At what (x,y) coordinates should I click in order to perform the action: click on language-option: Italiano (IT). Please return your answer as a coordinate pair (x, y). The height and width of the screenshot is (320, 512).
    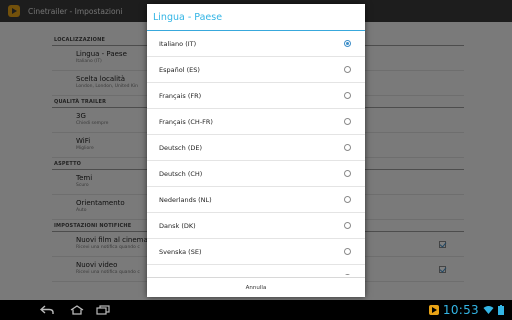
    Looking at the image, I should click on (256, 44).